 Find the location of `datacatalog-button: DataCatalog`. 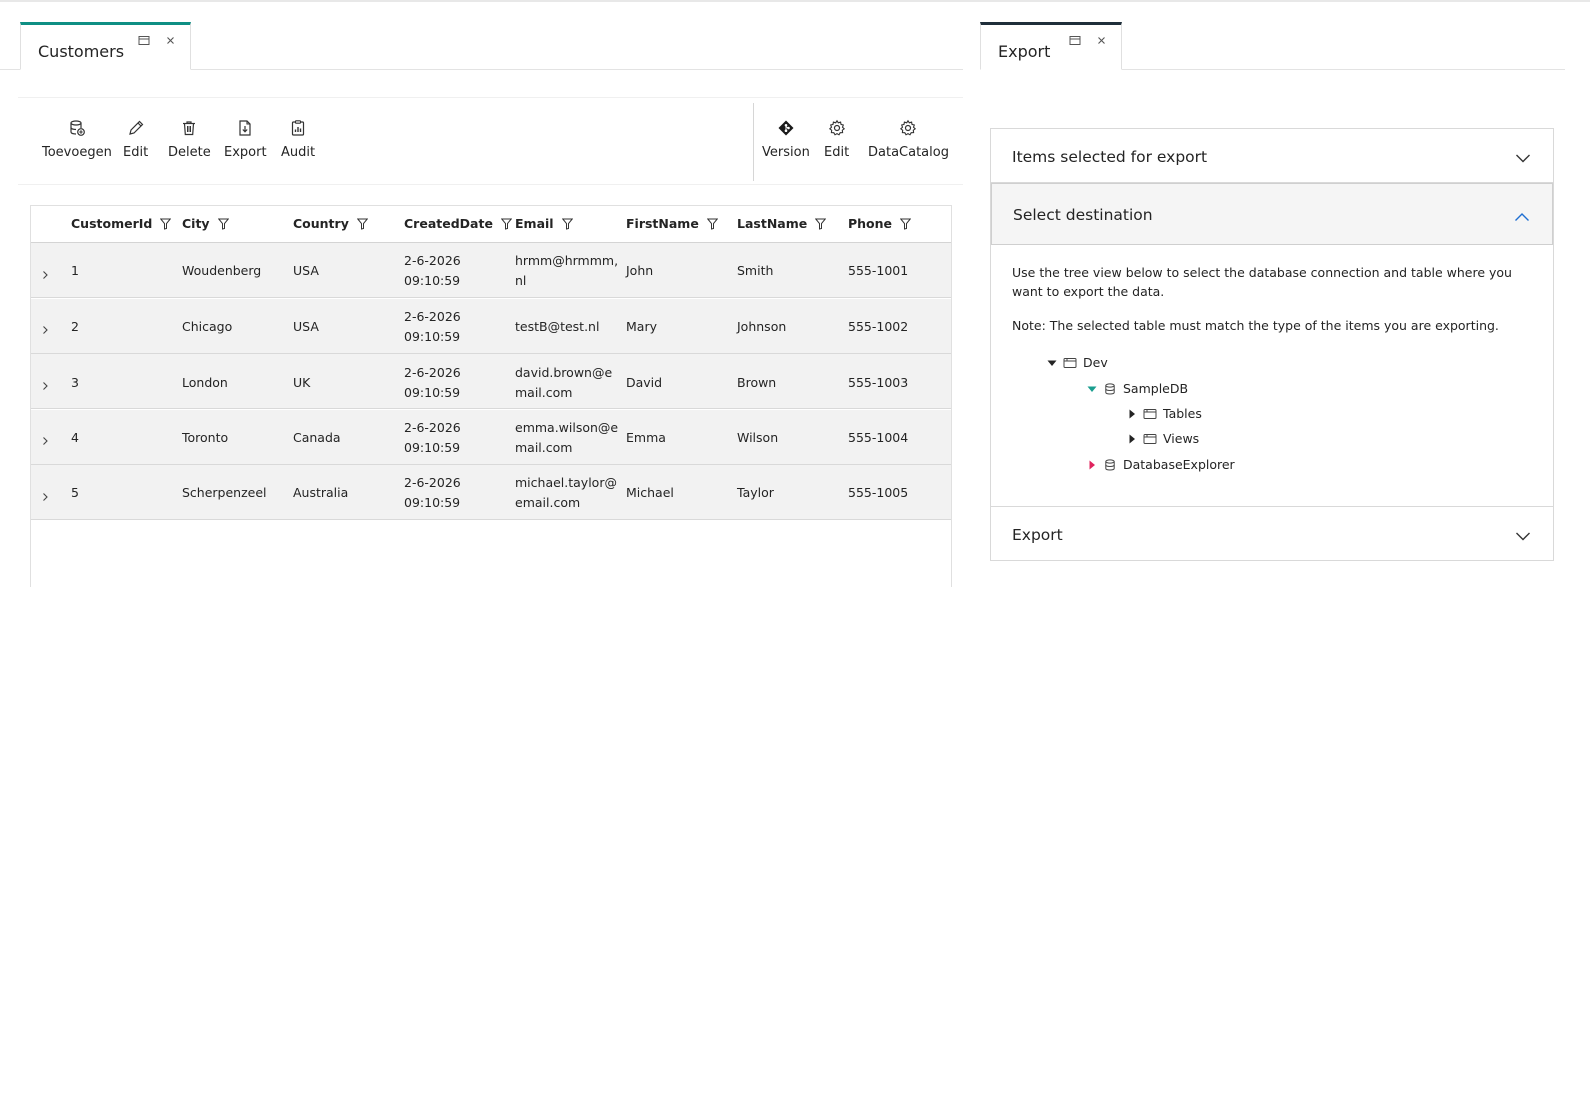

datacatalog-button: DataCatalog is located at coordinates (908, 139).